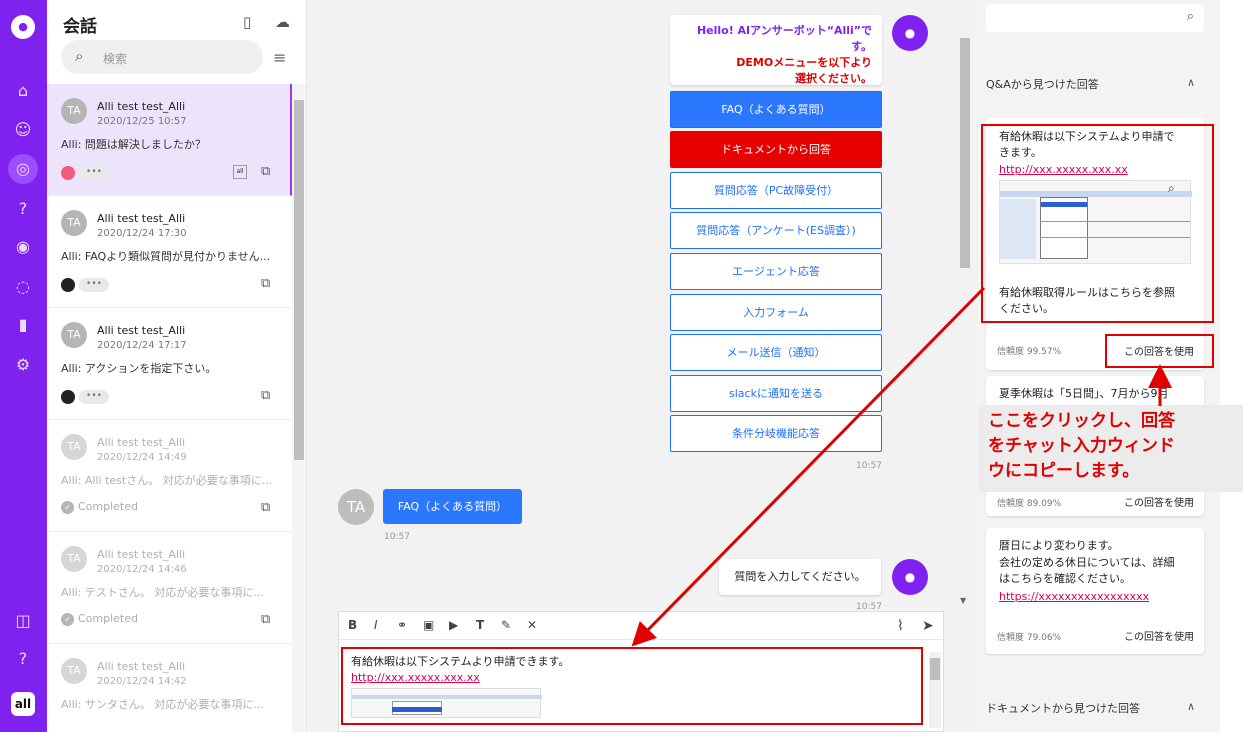  I want to click on answer-search: ⌕, so click(1095, 18).